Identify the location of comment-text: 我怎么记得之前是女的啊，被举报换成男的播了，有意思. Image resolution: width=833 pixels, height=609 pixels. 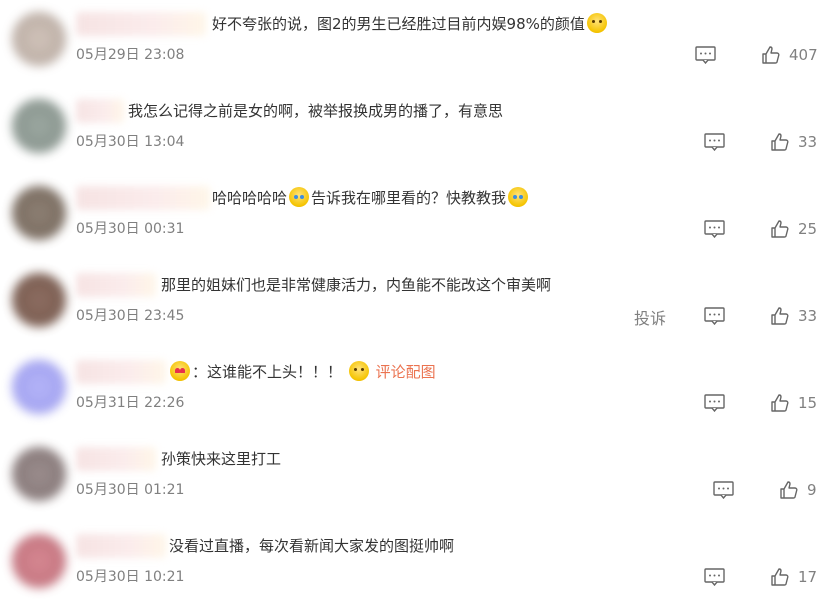
(316, 111).